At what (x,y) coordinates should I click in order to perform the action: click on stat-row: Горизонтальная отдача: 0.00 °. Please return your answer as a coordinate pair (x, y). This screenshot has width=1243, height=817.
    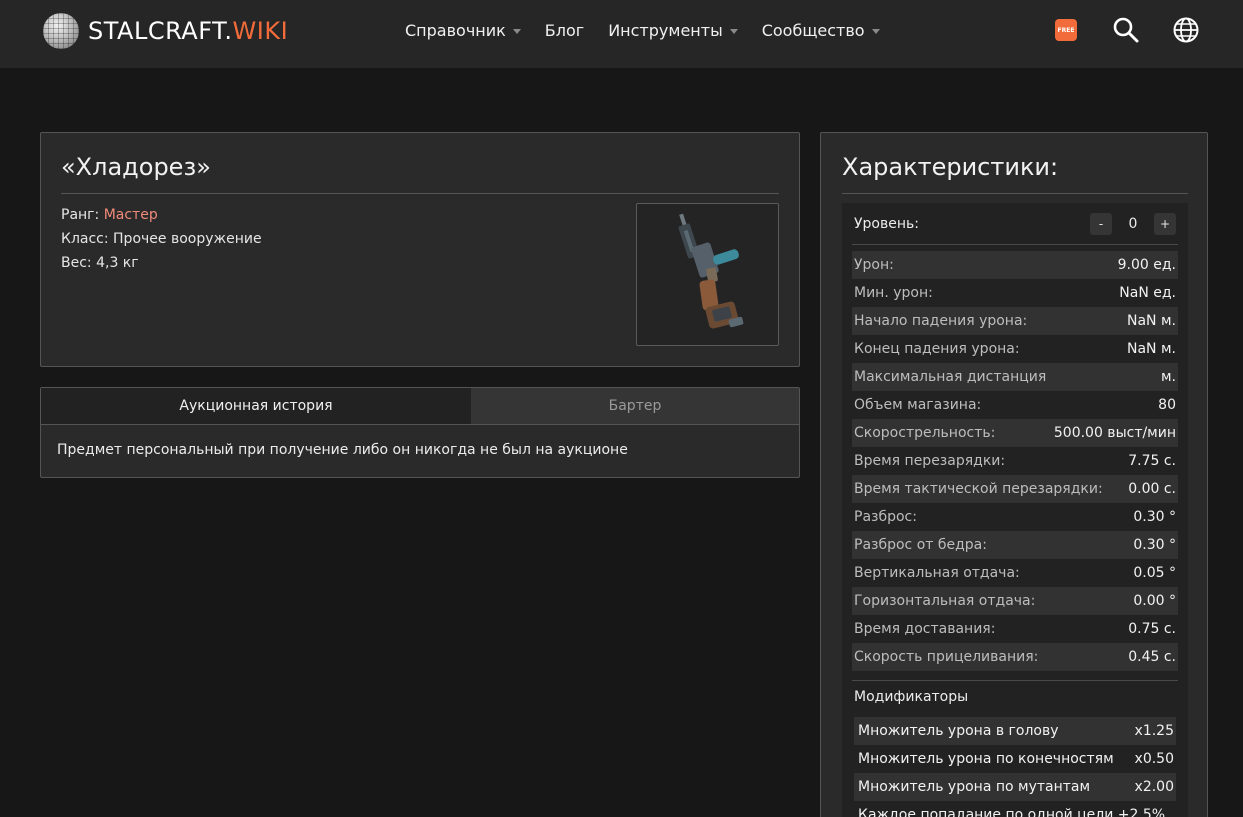
    Looking at the image, I should click on (1015, 601).